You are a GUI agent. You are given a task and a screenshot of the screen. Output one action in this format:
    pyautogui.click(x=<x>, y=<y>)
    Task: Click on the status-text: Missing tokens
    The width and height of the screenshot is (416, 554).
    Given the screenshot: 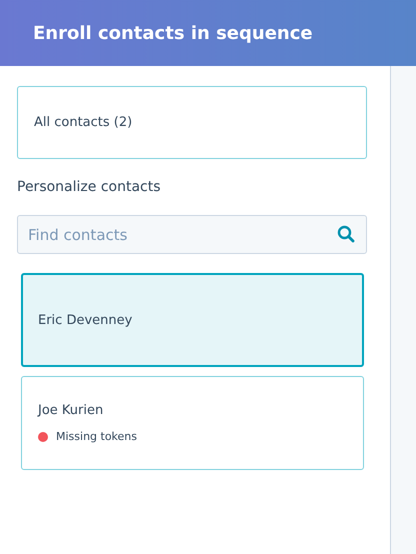 What is the action you would take?
    pyautogui.click(x=97, y=436)
    